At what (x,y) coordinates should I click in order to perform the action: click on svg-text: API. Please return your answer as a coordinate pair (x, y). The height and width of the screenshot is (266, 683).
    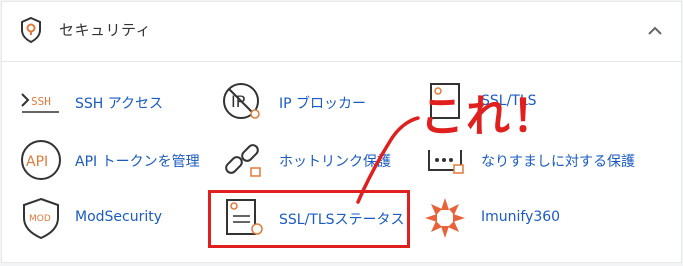
    Looking at the image, I should click on (37, 162).